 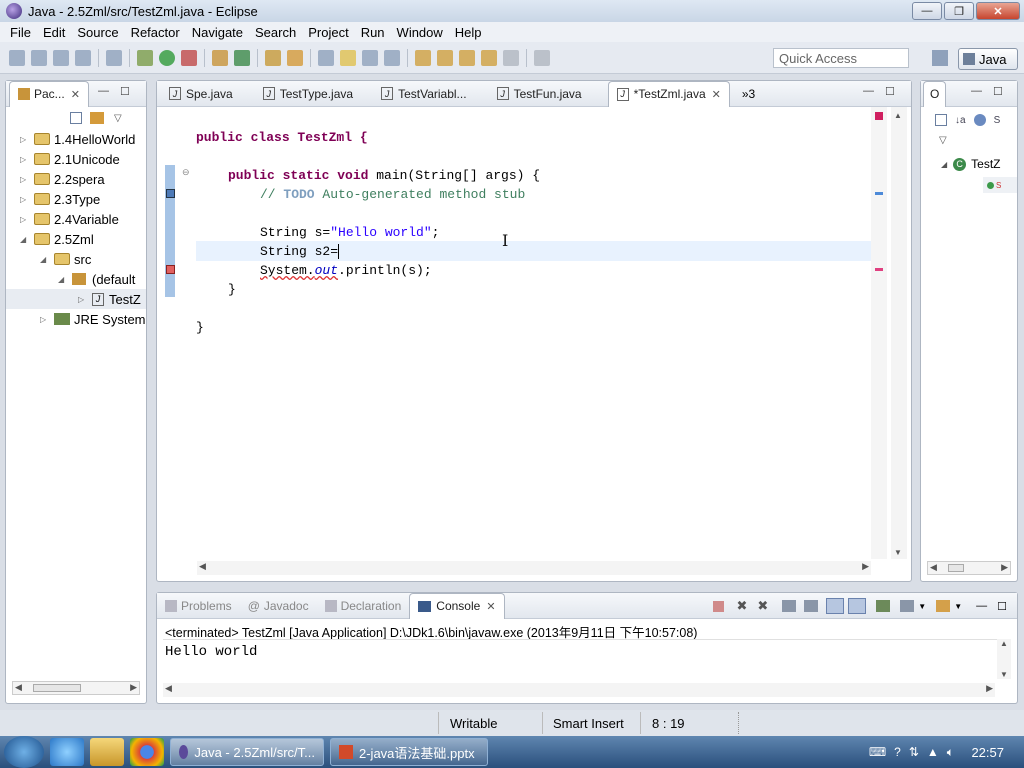 I want to click on new-java-package-icon, so click(x=220, y=57).